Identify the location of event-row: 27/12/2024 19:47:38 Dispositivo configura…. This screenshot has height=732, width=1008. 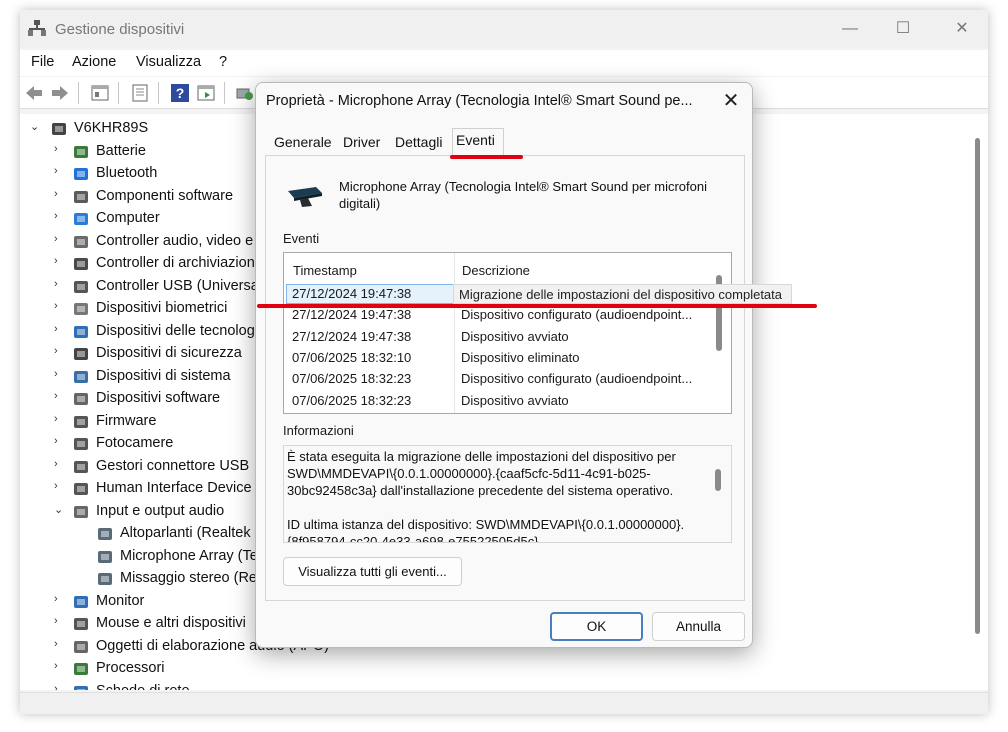
(500, 315).